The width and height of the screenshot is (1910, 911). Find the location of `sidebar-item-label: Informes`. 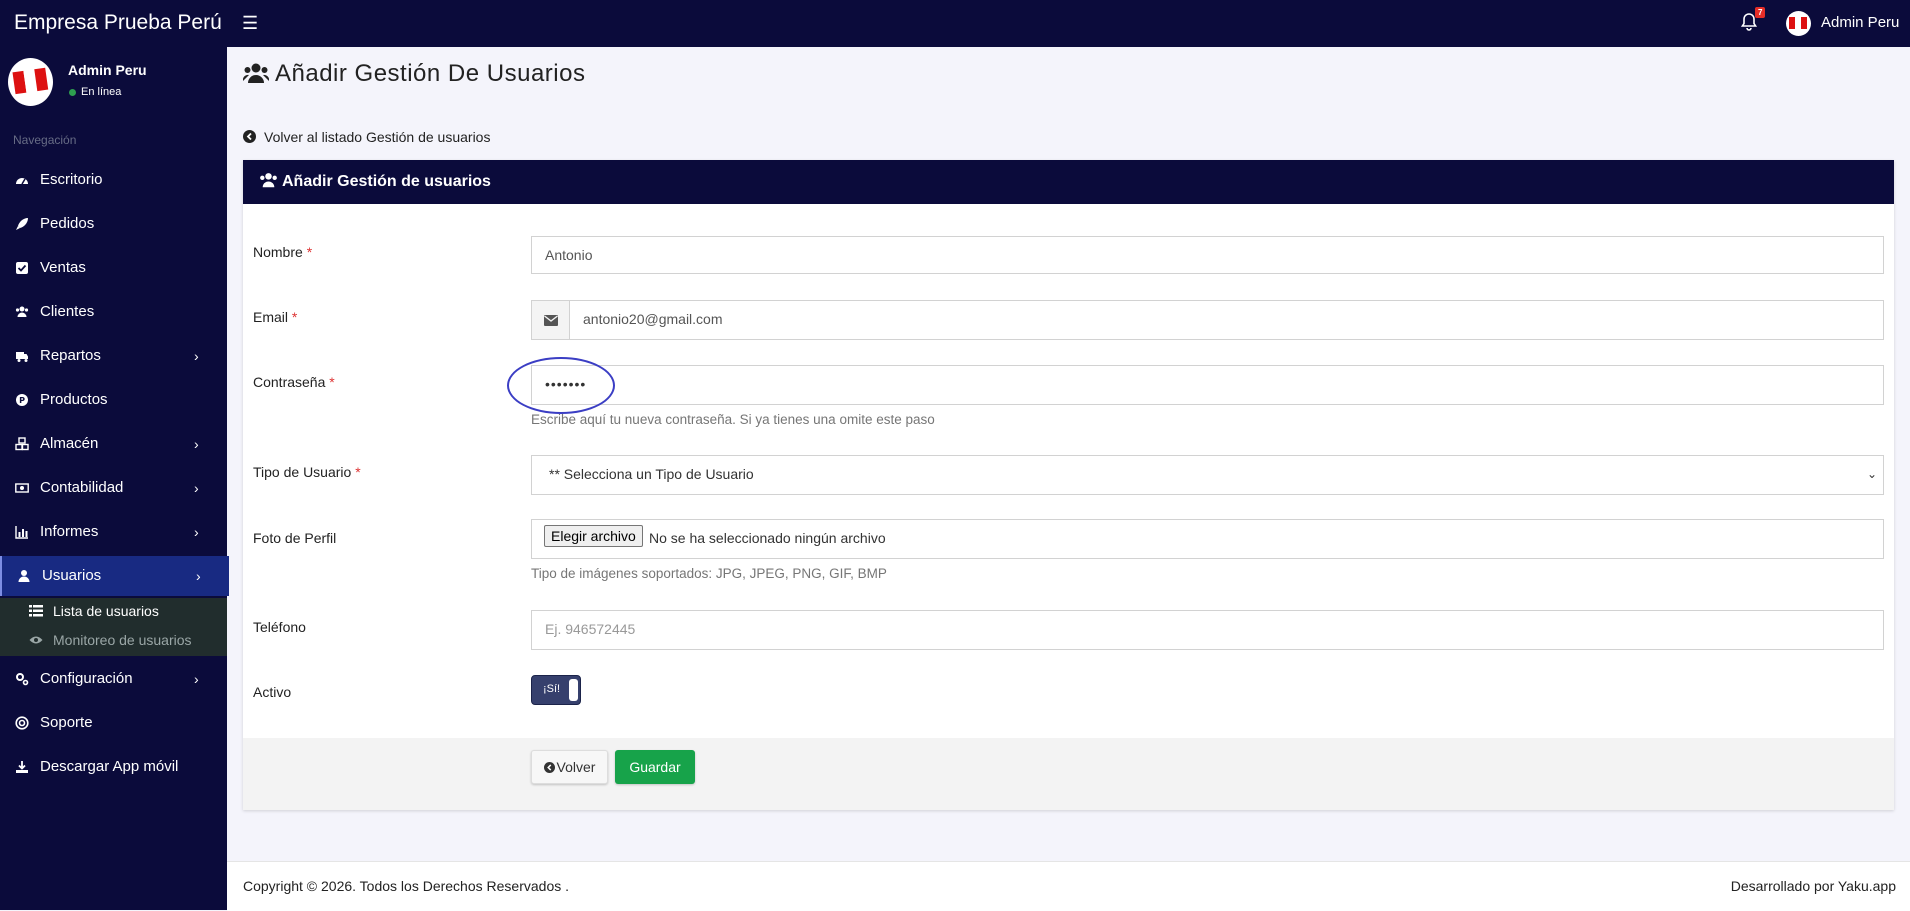

sidebar-item-label: Informes is located at coordinates (69, 531).